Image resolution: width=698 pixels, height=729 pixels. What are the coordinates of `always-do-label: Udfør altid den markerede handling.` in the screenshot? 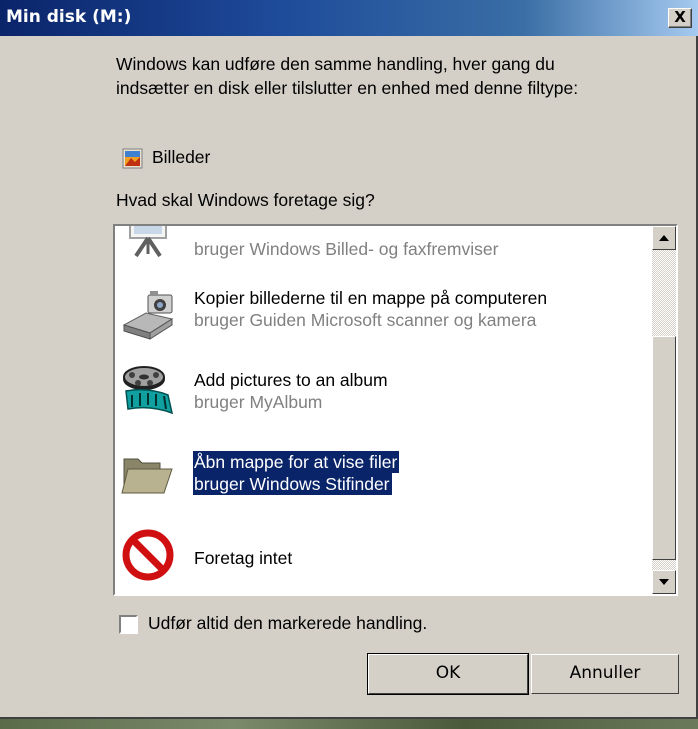 It's located at (287, 623).